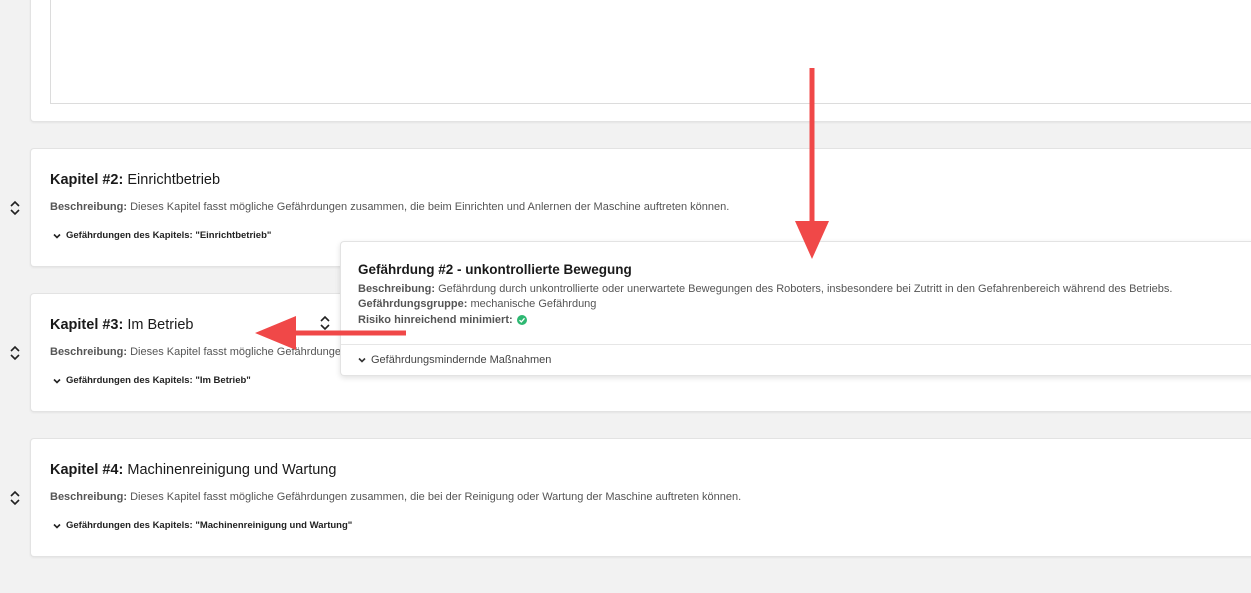 The image size is (1251, 593). I want to click on check-circle-icon, so click(521, 320).